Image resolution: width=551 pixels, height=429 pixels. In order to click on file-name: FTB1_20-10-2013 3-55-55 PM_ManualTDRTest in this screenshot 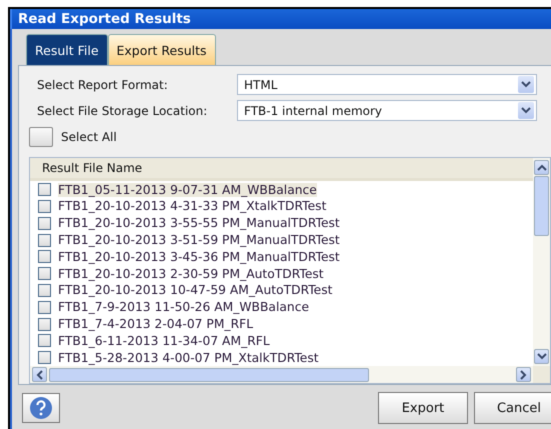, I will do `click(199, 223)`.